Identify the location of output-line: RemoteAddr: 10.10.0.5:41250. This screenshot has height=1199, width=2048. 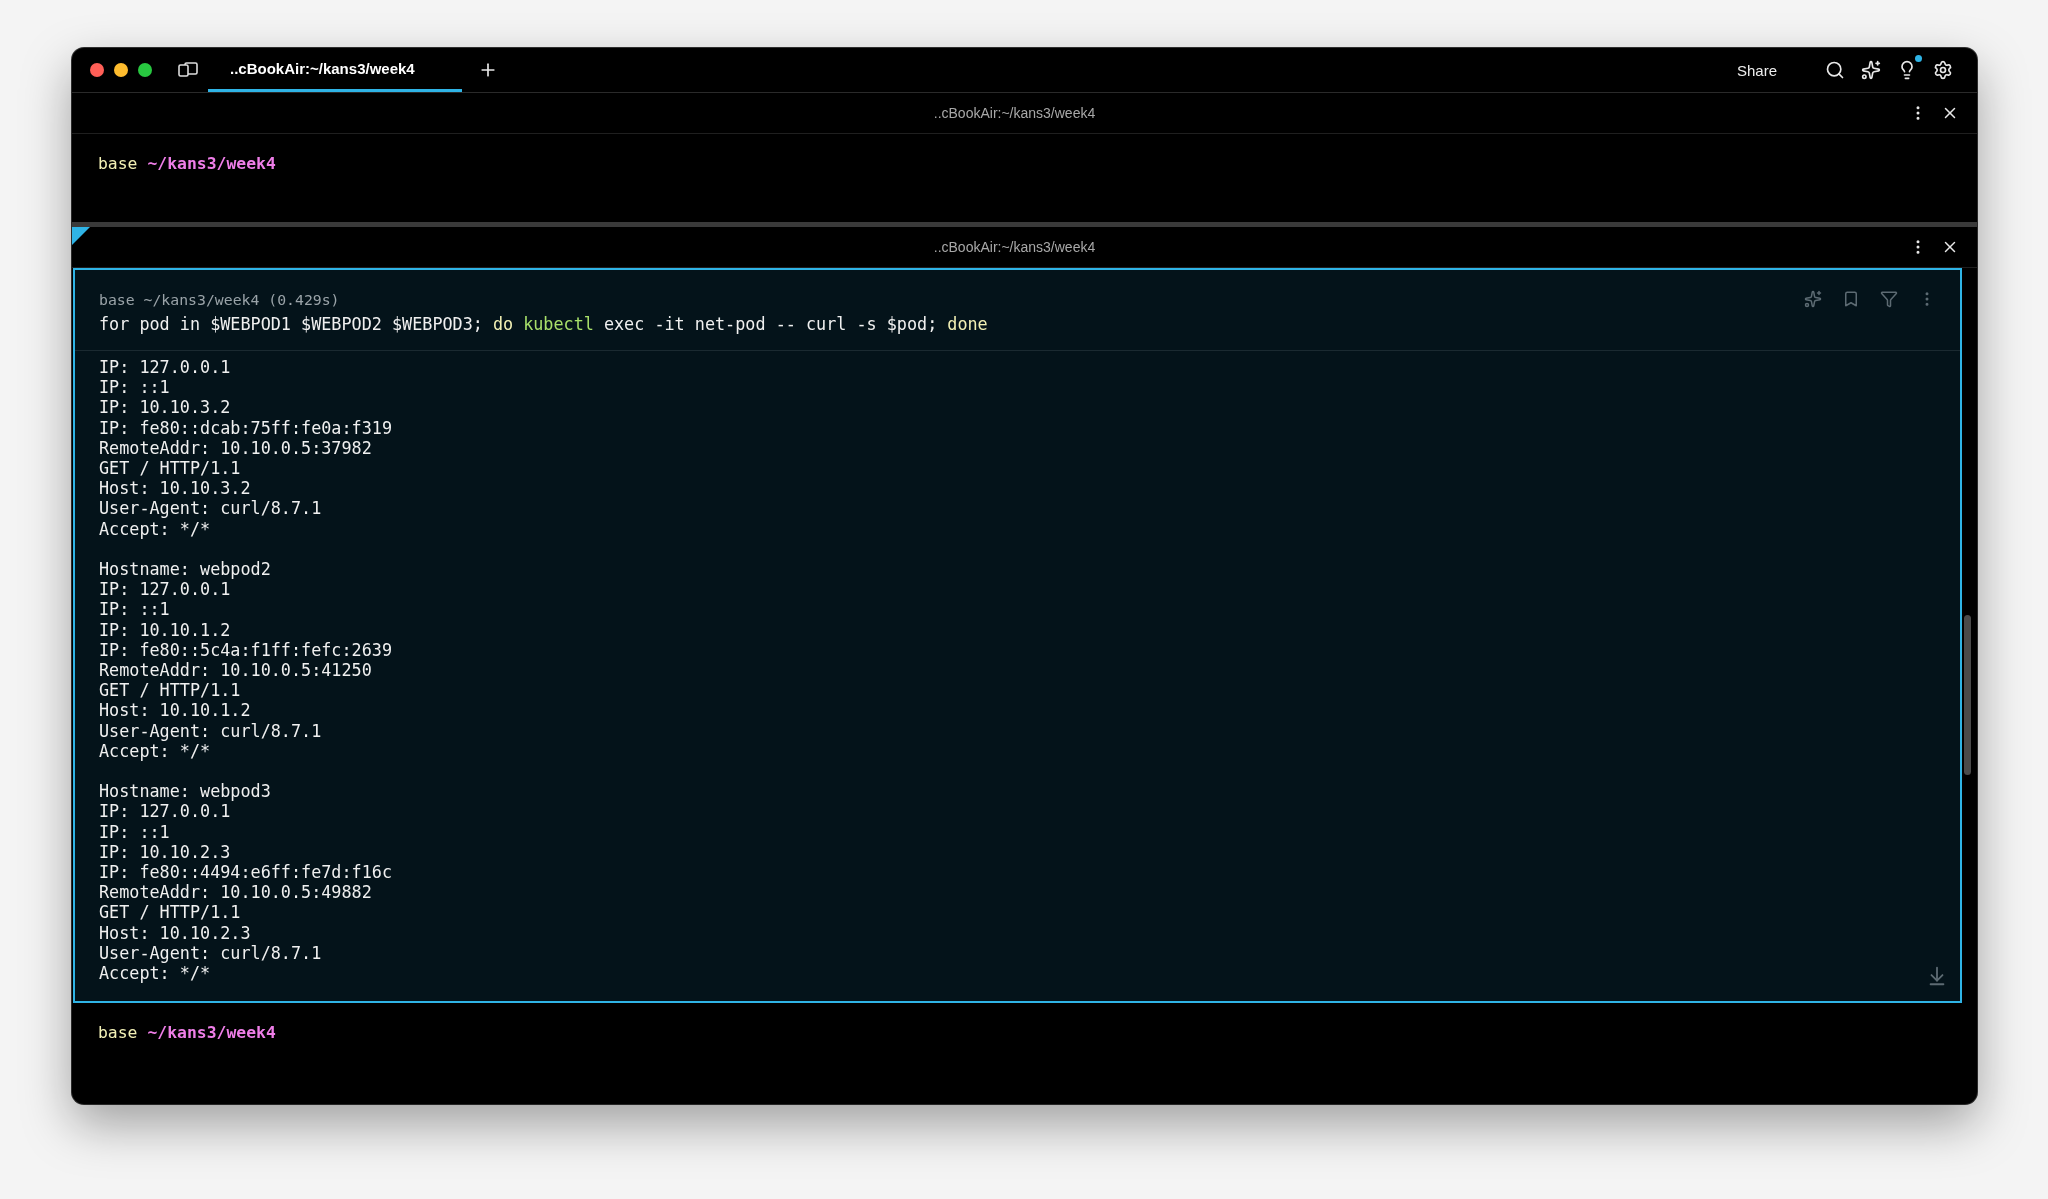
(236, 670).